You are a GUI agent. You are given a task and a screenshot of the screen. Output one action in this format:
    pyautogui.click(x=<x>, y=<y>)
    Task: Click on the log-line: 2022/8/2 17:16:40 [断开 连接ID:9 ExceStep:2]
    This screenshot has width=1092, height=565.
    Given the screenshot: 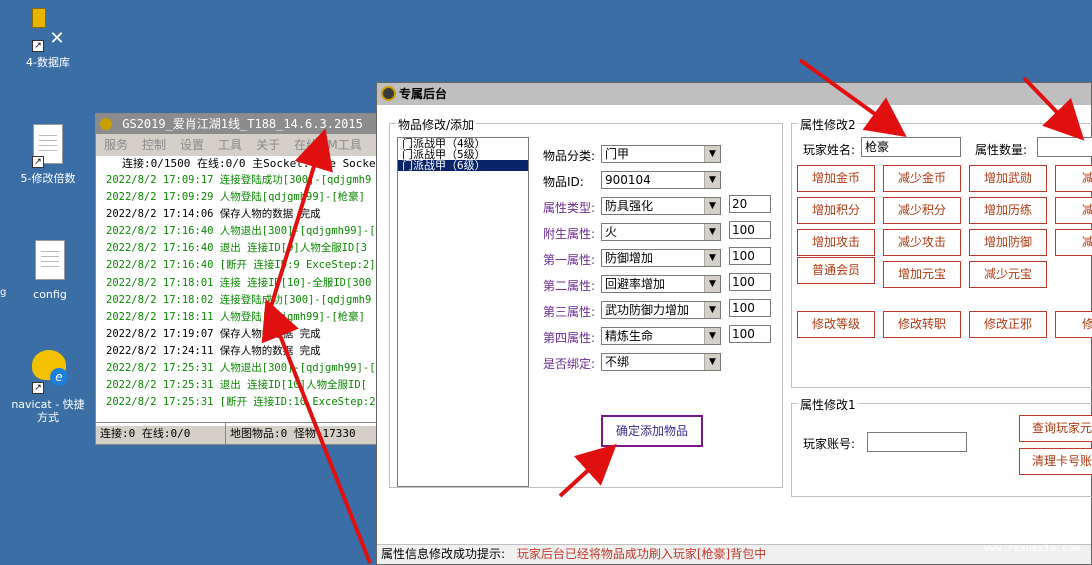 What is the action you would take?
    pyautogui.click(x=241, y=265)
    